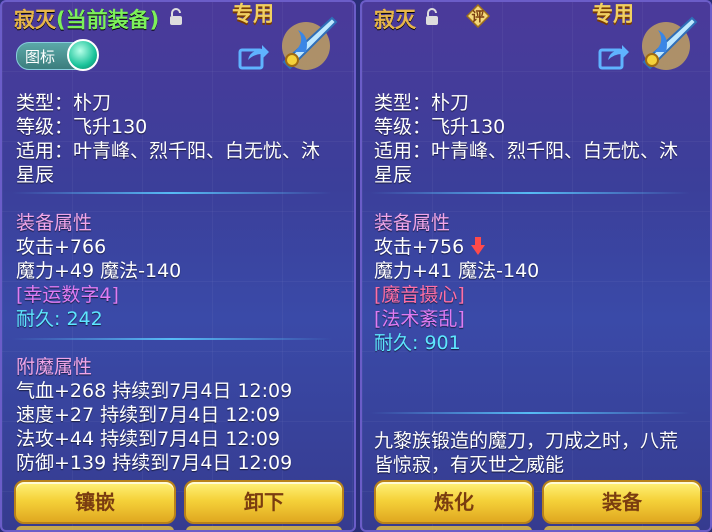 The image size is (712, 532). What do you see at coordinates (84, 319) in the screenshot?
I see `durability-value: 242` at bounding box center [84, 319].